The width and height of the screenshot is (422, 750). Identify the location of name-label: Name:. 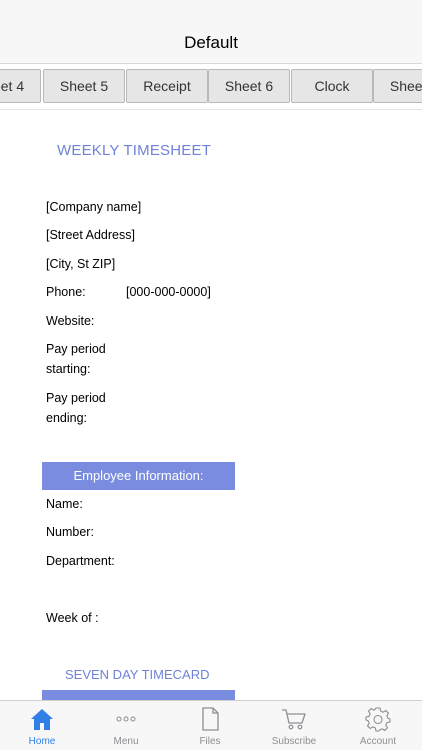
(64, 504).